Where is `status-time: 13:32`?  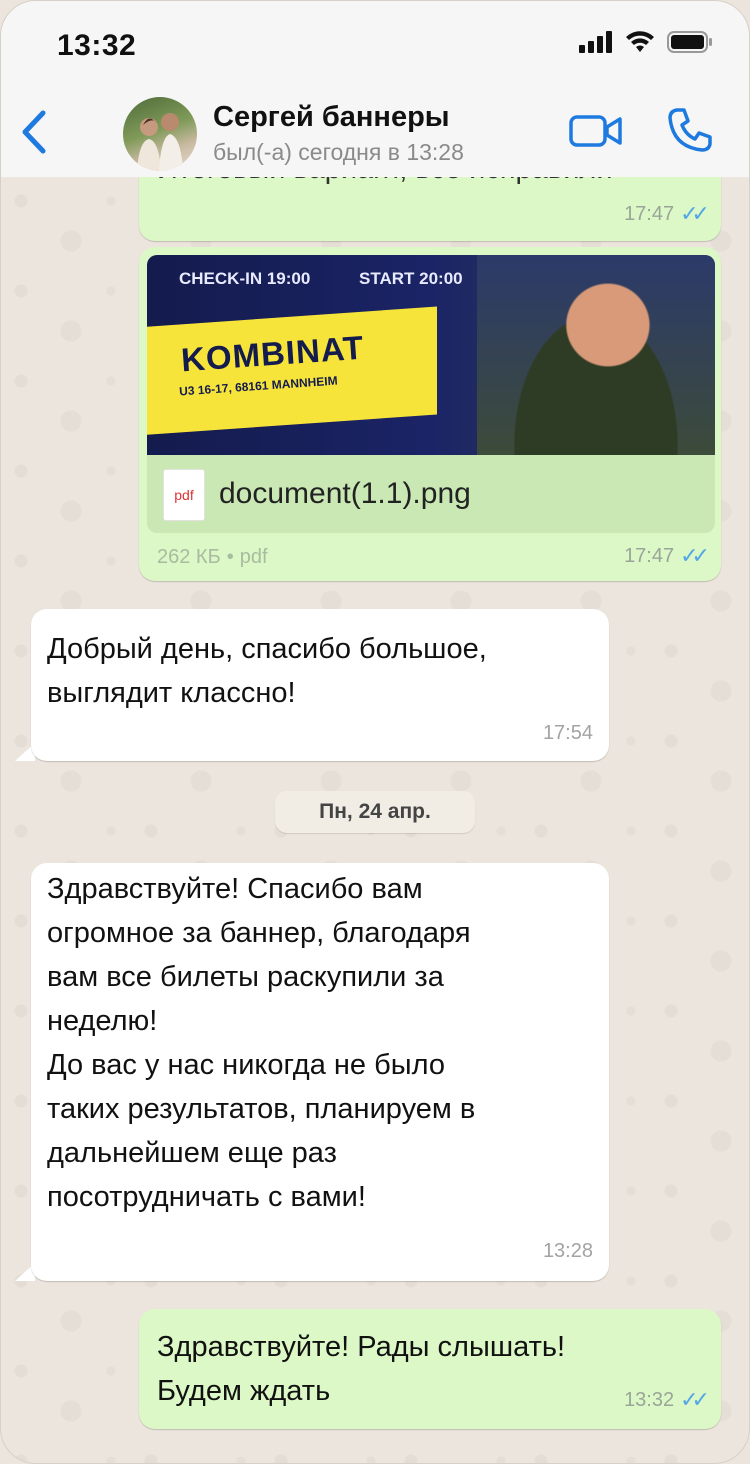
status-time: 13:32 is located at coordinates (97, 45).